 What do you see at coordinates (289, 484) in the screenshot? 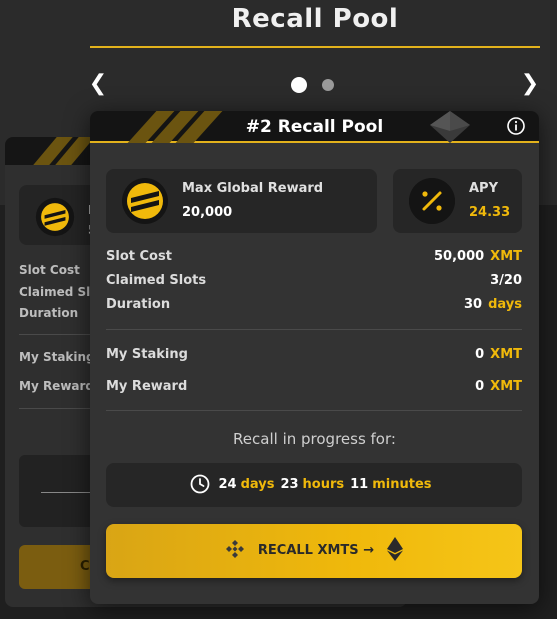
I see `countdown-hours: 23` at bounding box center [289, 484].